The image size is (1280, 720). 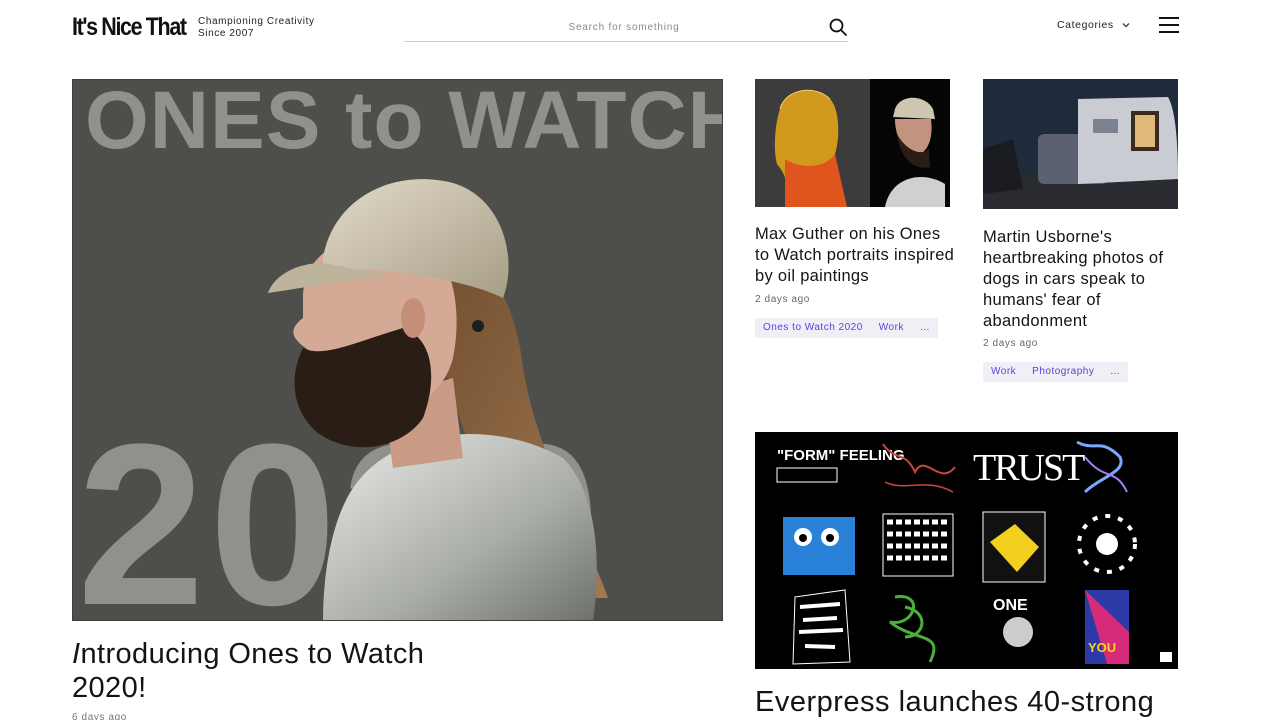 I want to click on chevron-down-icon, so click(x=1126, y=25).